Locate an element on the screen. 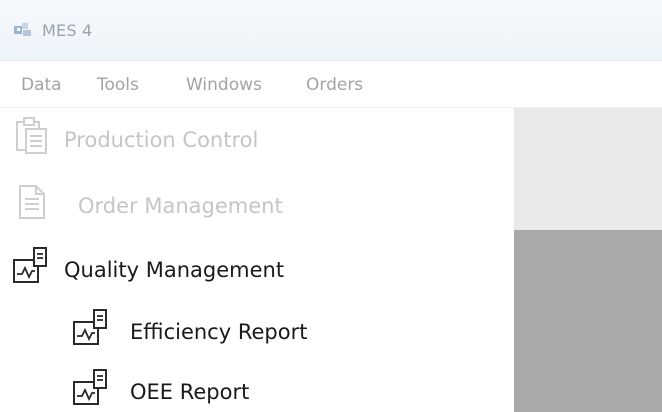  tree-item-efficiency-report: Efficiency Report is located at coordinates (220, 330).